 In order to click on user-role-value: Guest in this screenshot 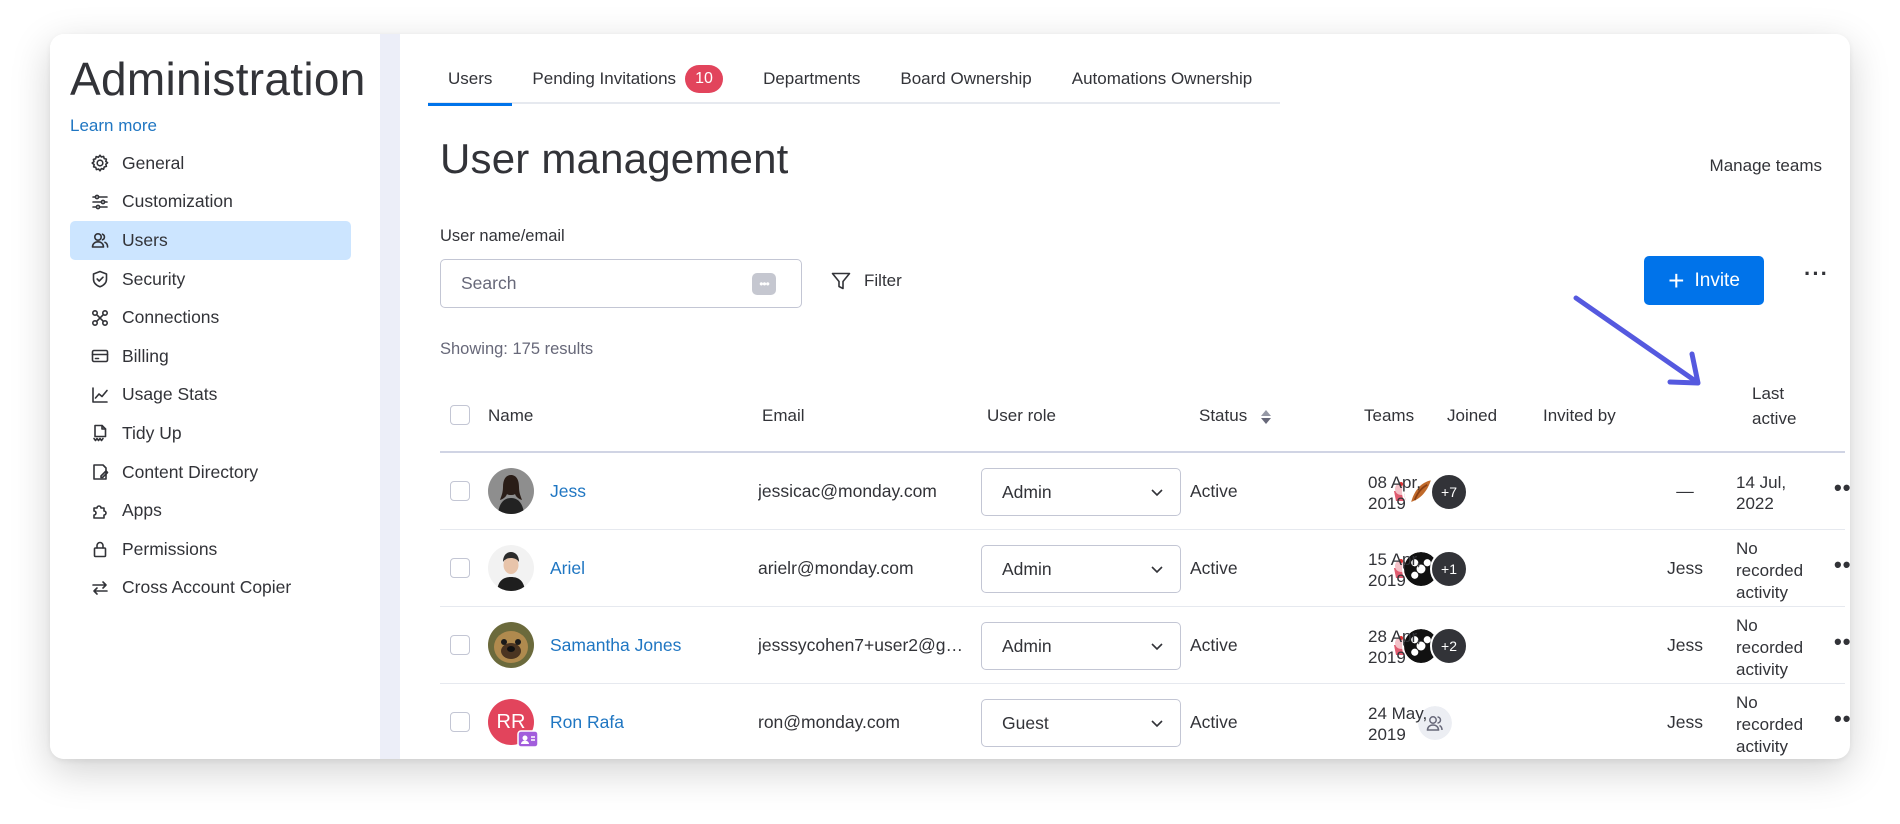, I will do `click(1025, 722)`.